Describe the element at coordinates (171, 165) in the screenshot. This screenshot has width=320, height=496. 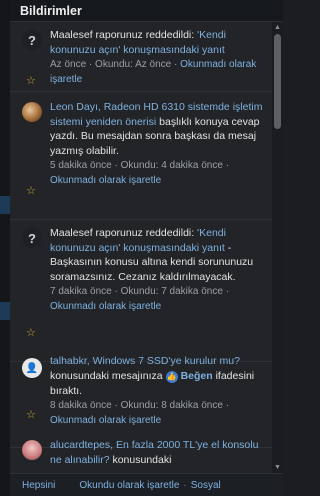
I see `notification-read-time: Okundu: 4 dakika önce` at that location.